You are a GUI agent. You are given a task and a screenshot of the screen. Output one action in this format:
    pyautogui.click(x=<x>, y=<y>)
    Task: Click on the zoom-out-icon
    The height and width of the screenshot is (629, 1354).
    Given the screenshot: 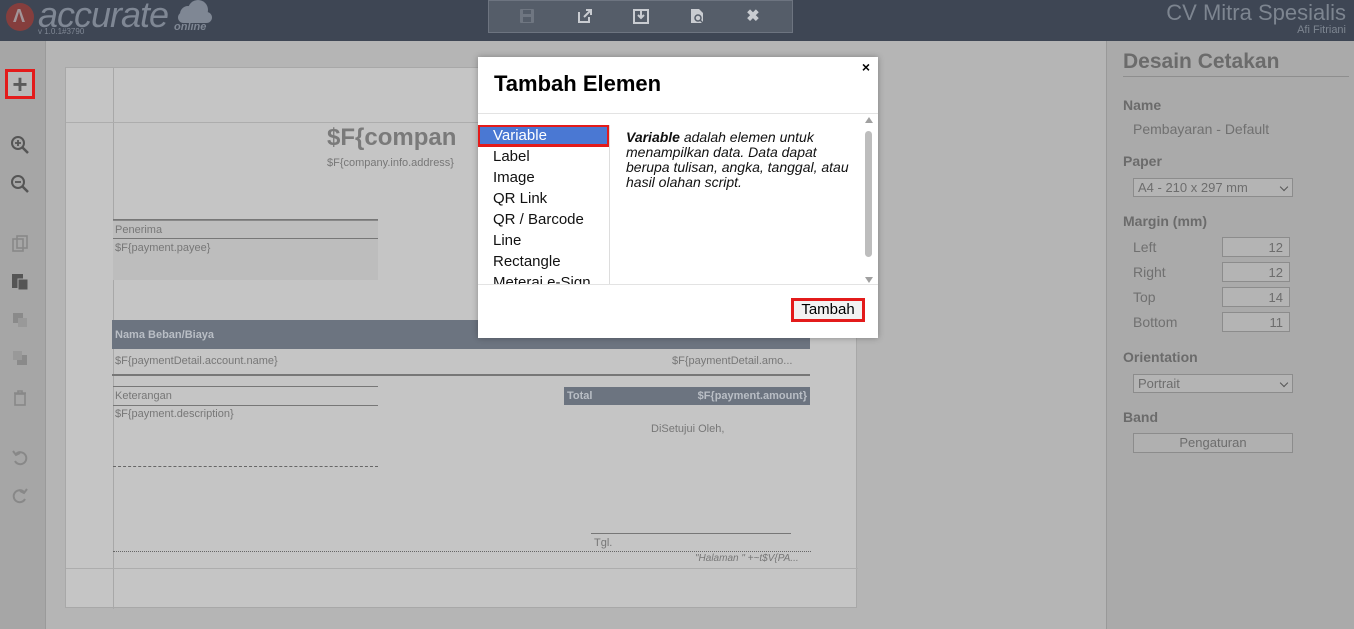 What is the action you would take?
    pyautogui.click(x=20, y=184)
    